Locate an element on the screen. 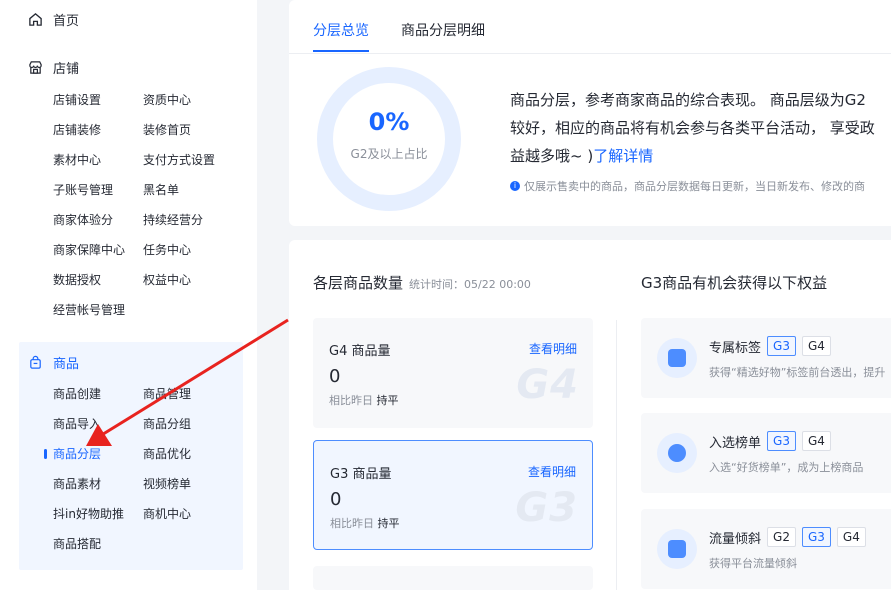 Image resolution: width=891 pixels, height=590 pixels. sidebar-item-goods-tier: 商品分层 is located at coordinates (98, 454).